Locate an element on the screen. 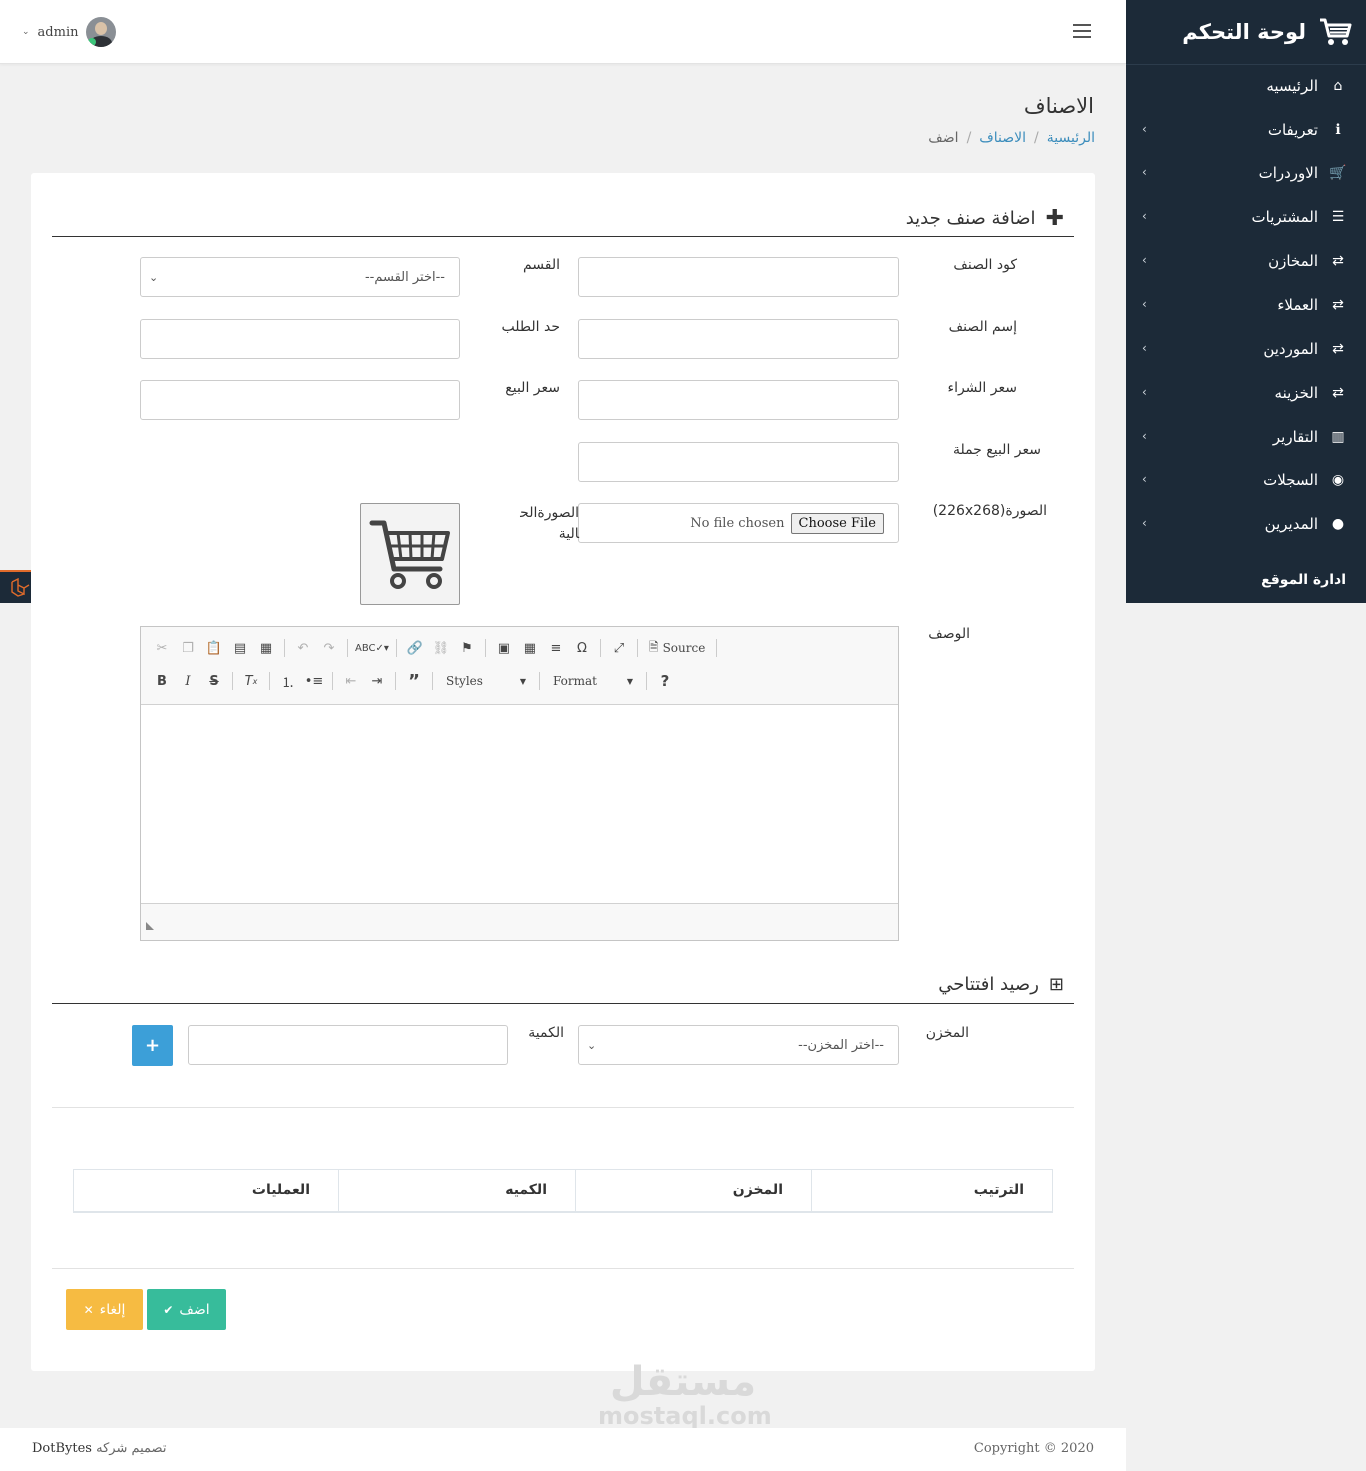 Image resolution: width=1366 pixels, height=1471 pixels. undo-icon: ↶ is located at coordinates (303, 648).